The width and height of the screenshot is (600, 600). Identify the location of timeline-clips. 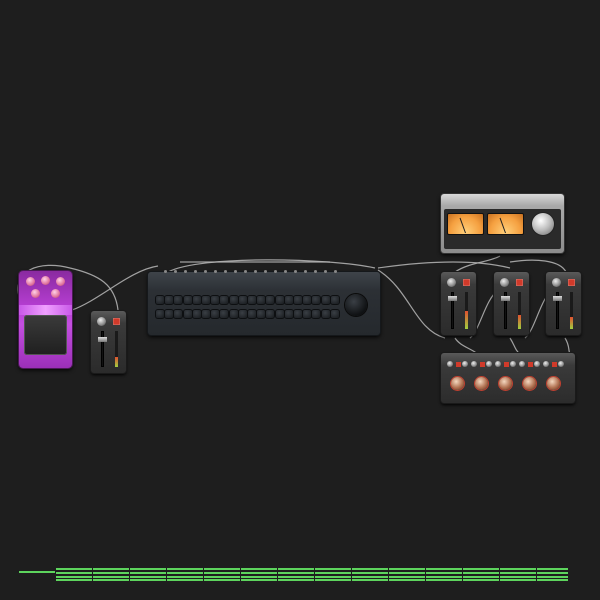
(295, 574).